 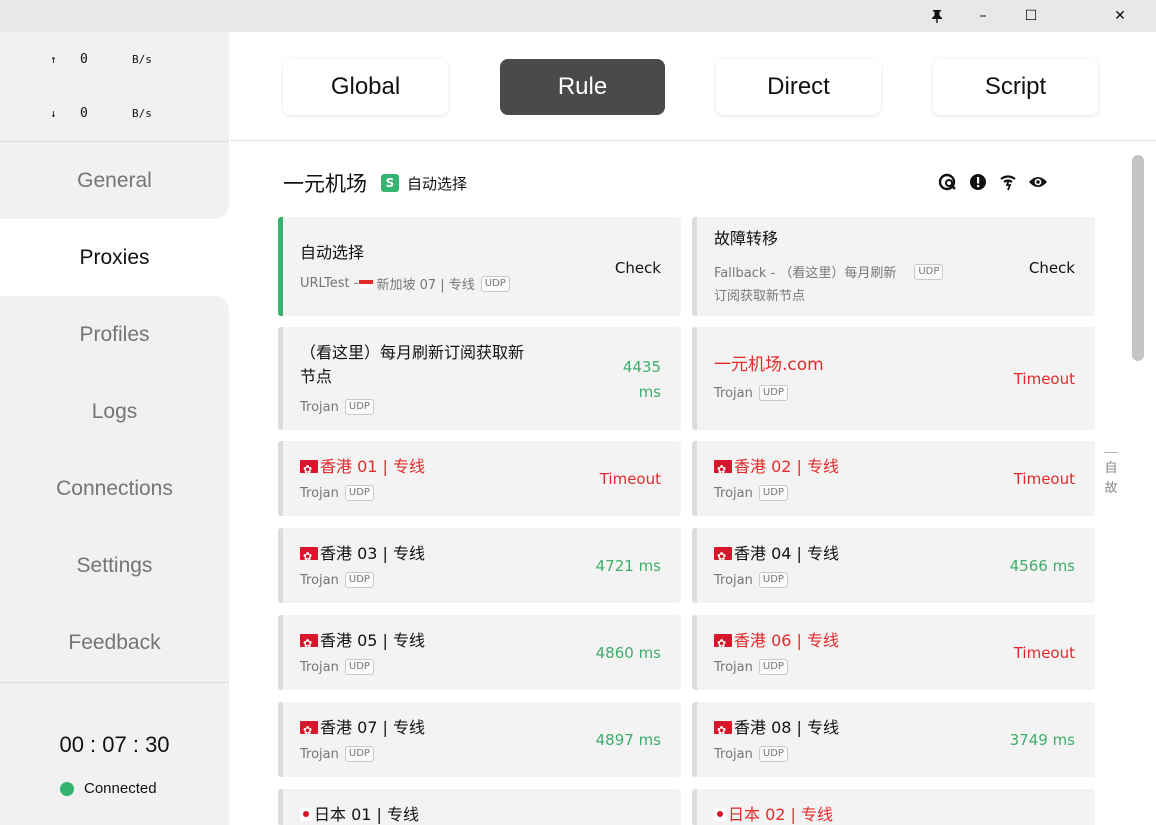 What do you see at coordinates (937, 16) in the screenshot?
I see `pin-icon` at bounding box center [937, 16].